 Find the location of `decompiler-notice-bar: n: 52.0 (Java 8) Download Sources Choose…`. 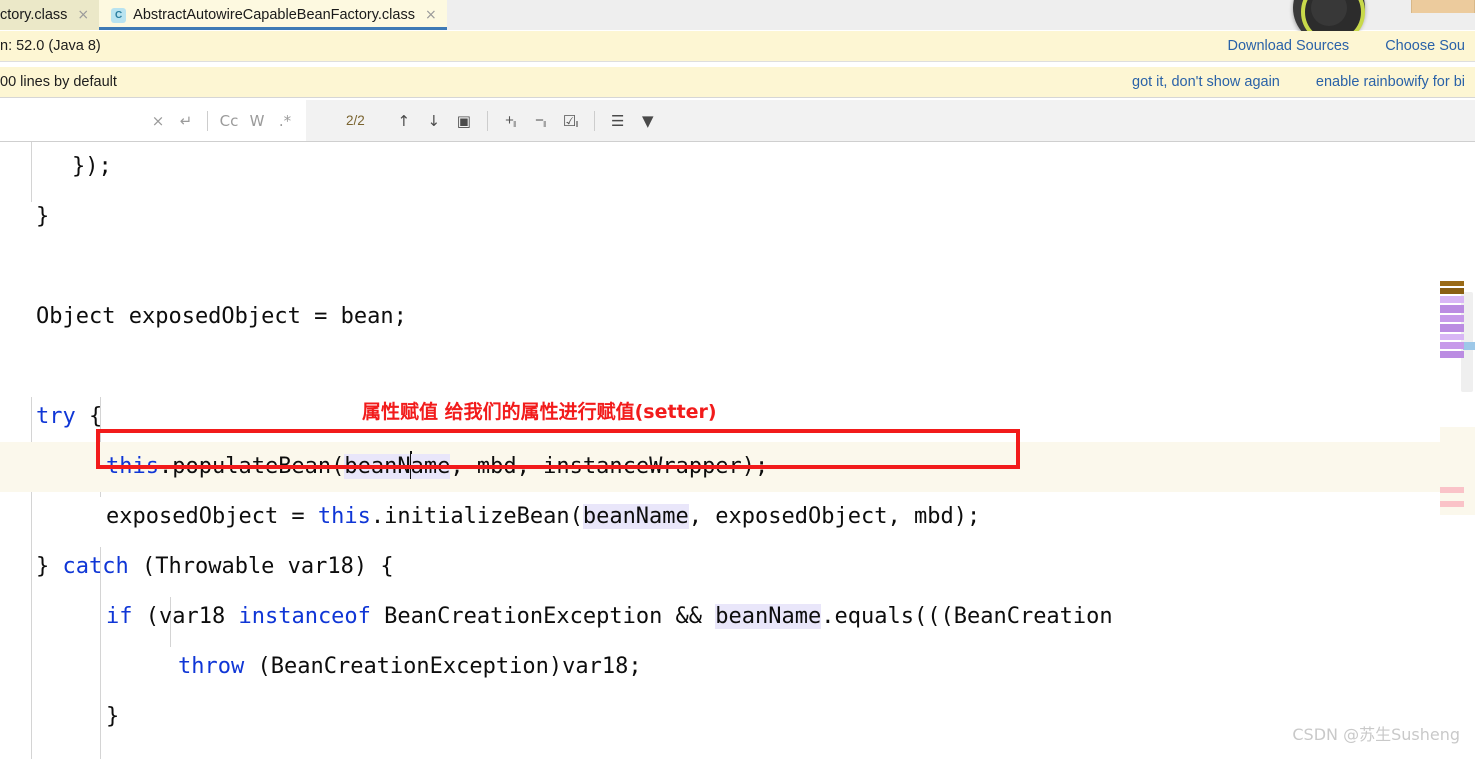

decompiler-notice-bar: n: 52.0 (Java 8) Download Sources Choose… is located at coordinates (737, 46).